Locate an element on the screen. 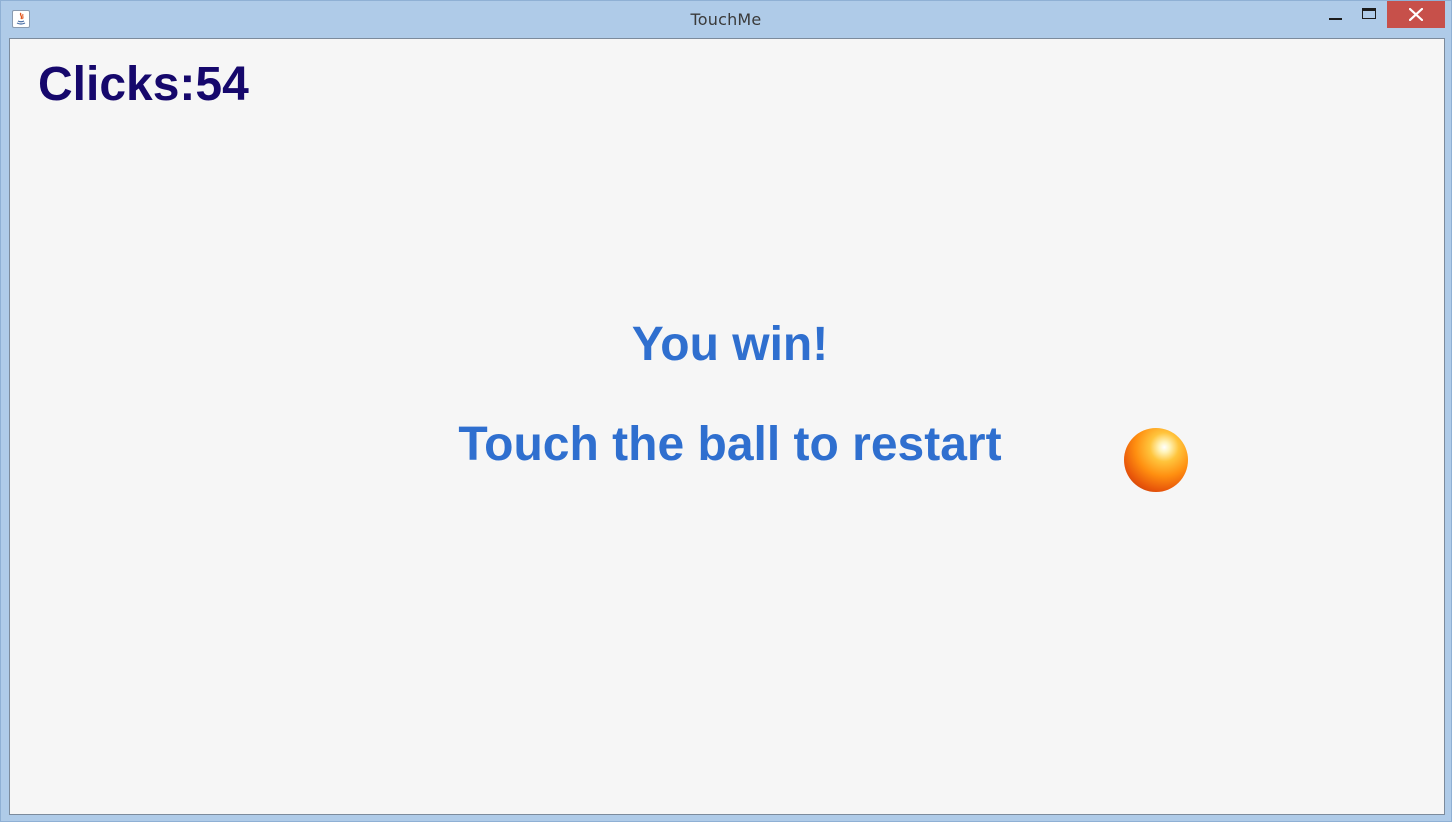  title-bar: TouchMe is located at coordinates (726, 19).